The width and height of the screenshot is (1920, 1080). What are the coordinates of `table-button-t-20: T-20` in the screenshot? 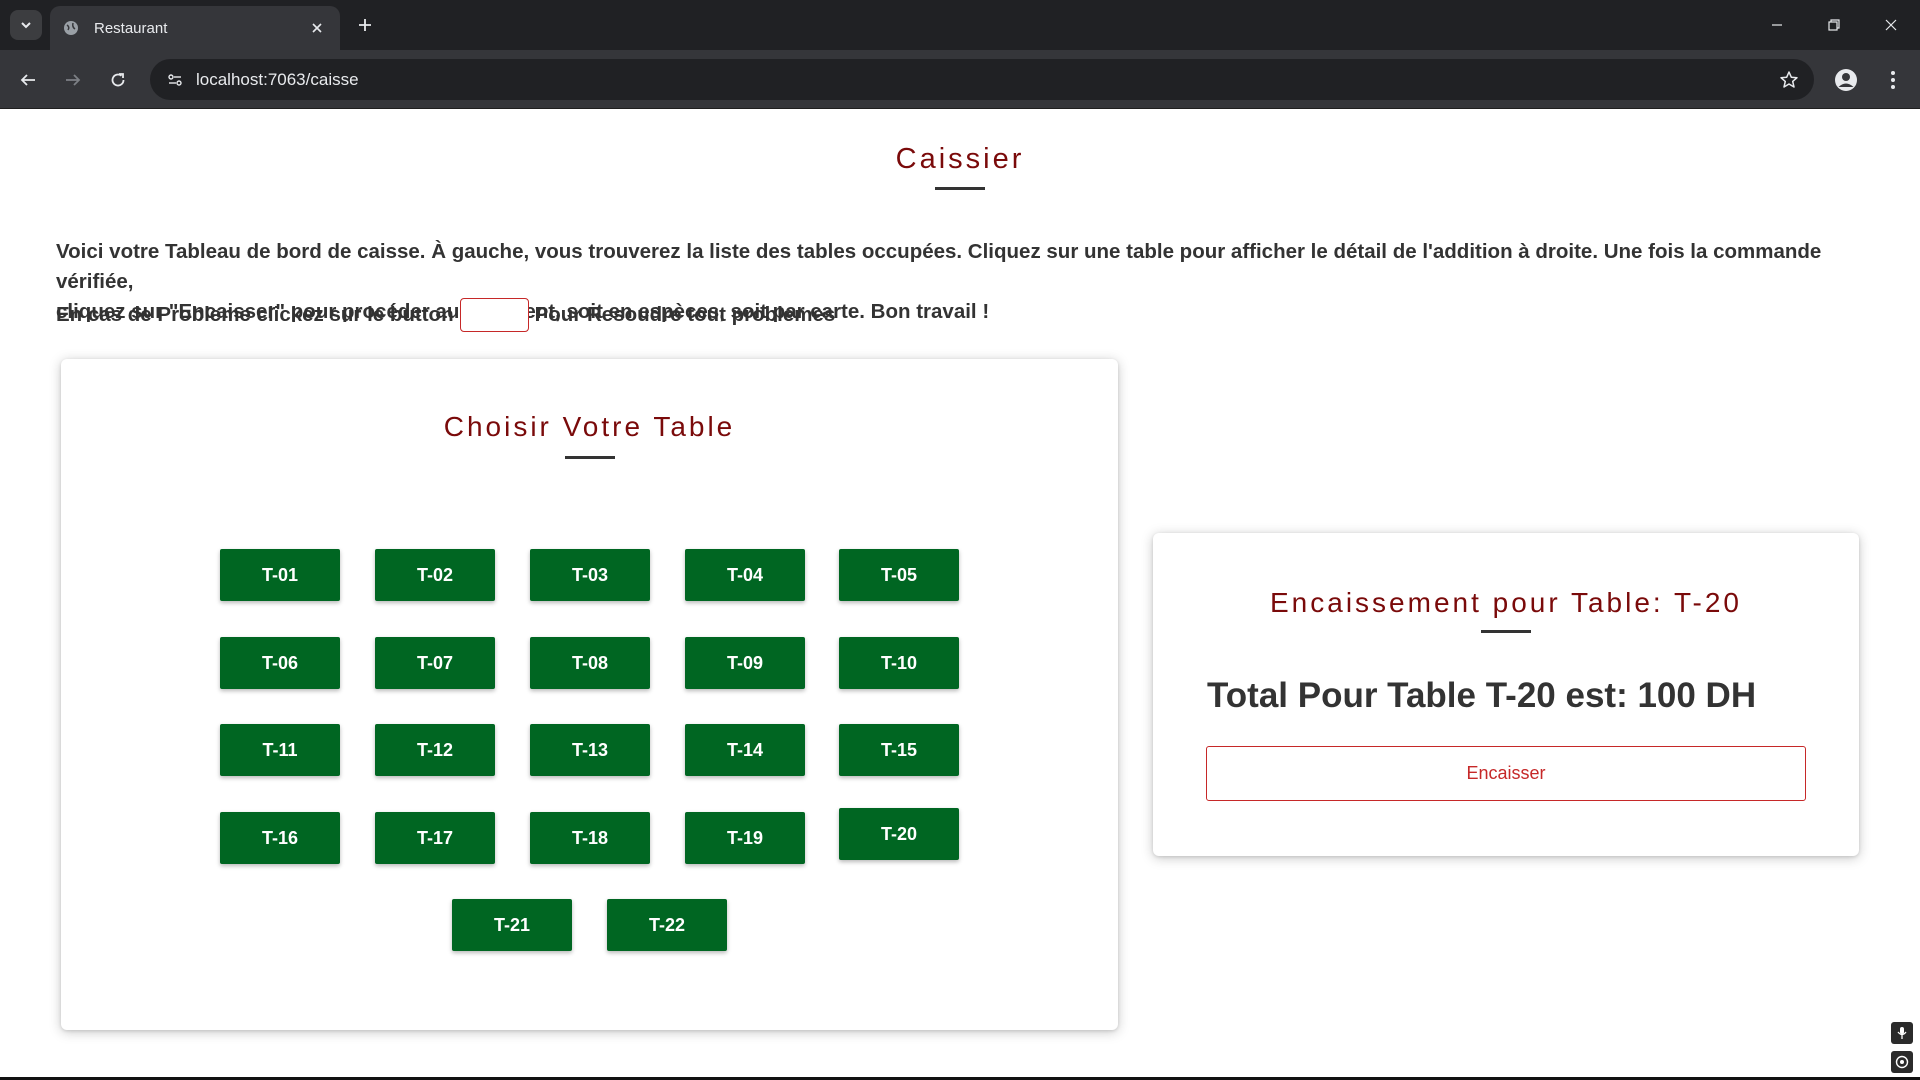 It's located at (899, 834).